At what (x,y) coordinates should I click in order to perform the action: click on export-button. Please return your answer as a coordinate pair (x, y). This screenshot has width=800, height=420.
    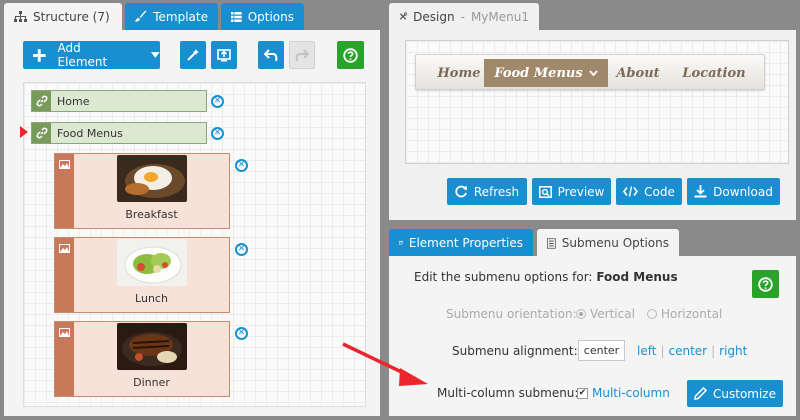
    Looking at the image, I should click on (224, 55).